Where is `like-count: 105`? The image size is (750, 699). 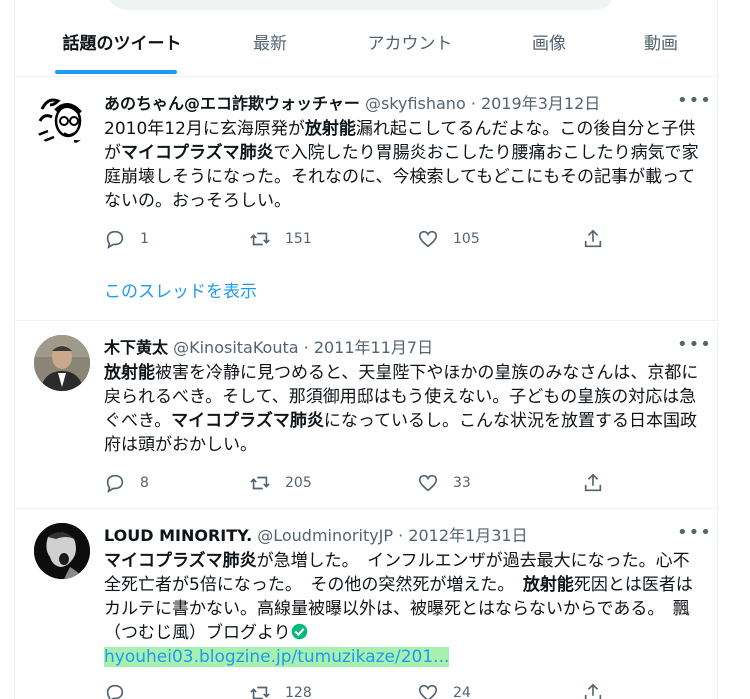 like-count: 105 is located at coordinates (466, 239).